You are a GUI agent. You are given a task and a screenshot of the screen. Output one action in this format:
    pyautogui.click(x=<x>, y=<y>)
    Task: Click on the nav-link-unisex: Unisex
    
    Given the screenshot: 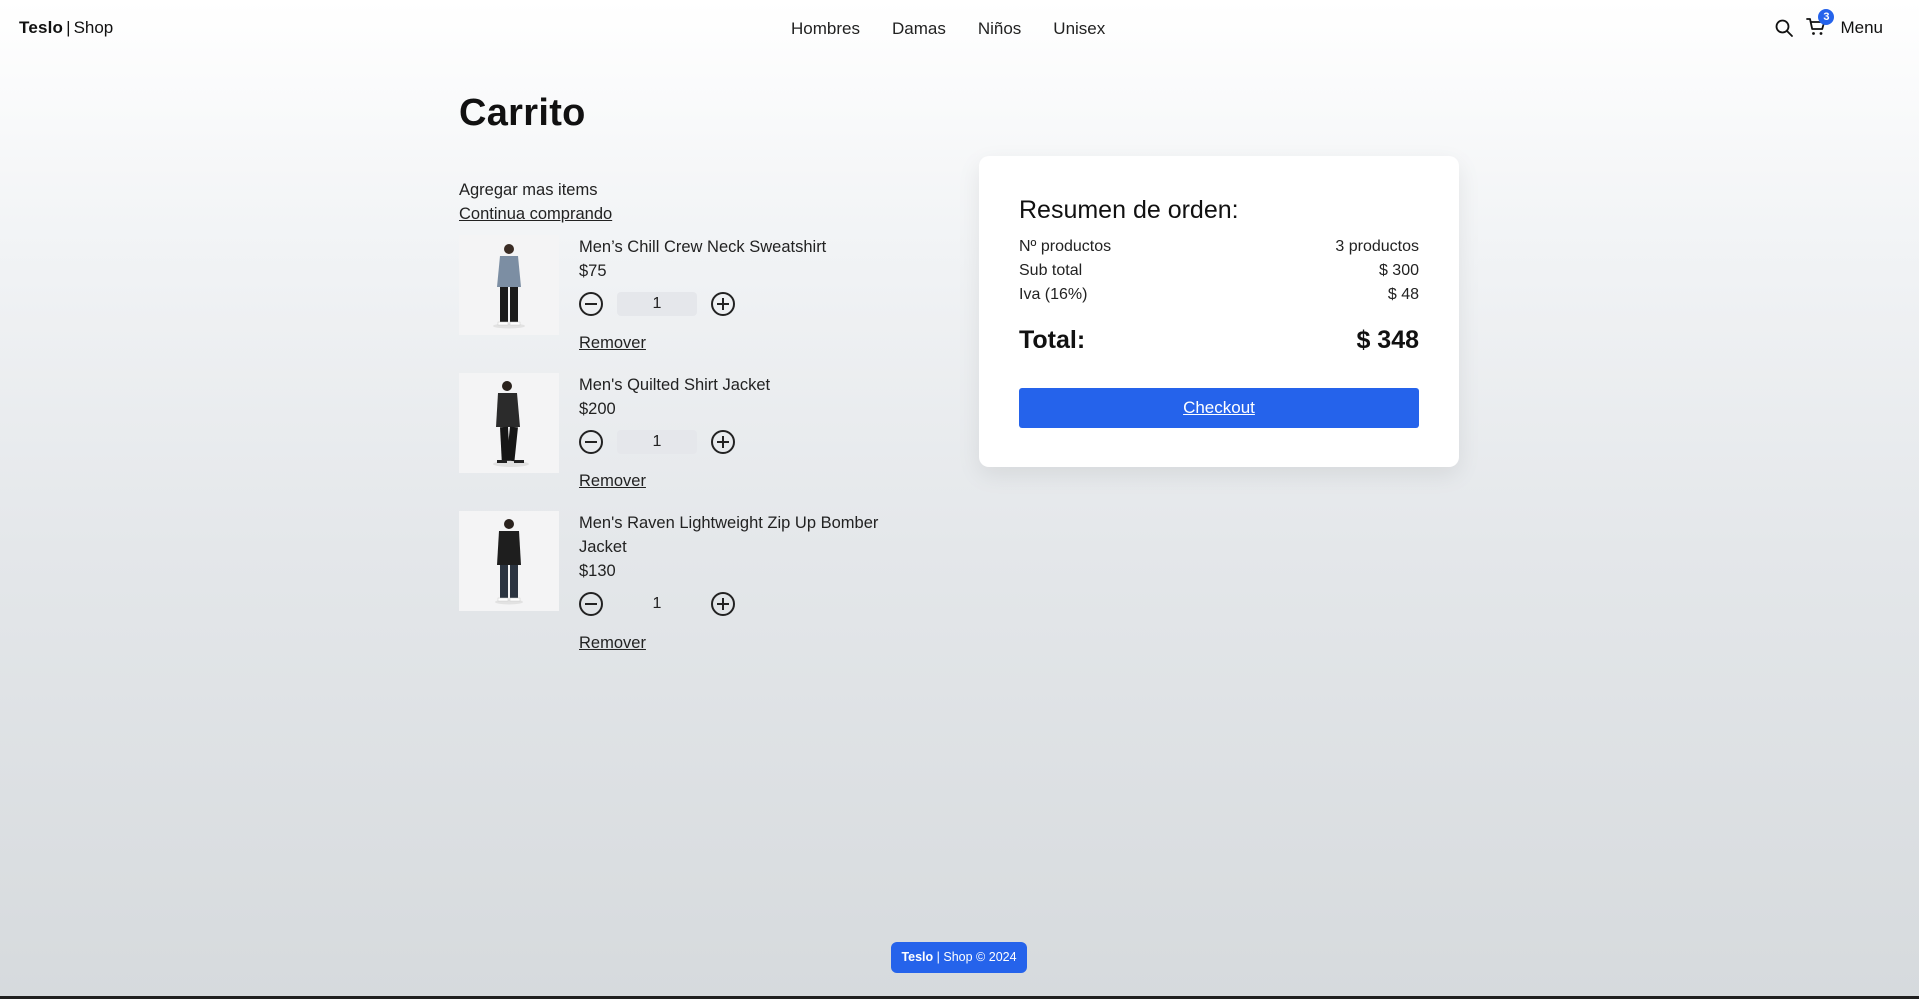 What is the action you would take?
    pyautogui.click(x=1079, y=29)
    